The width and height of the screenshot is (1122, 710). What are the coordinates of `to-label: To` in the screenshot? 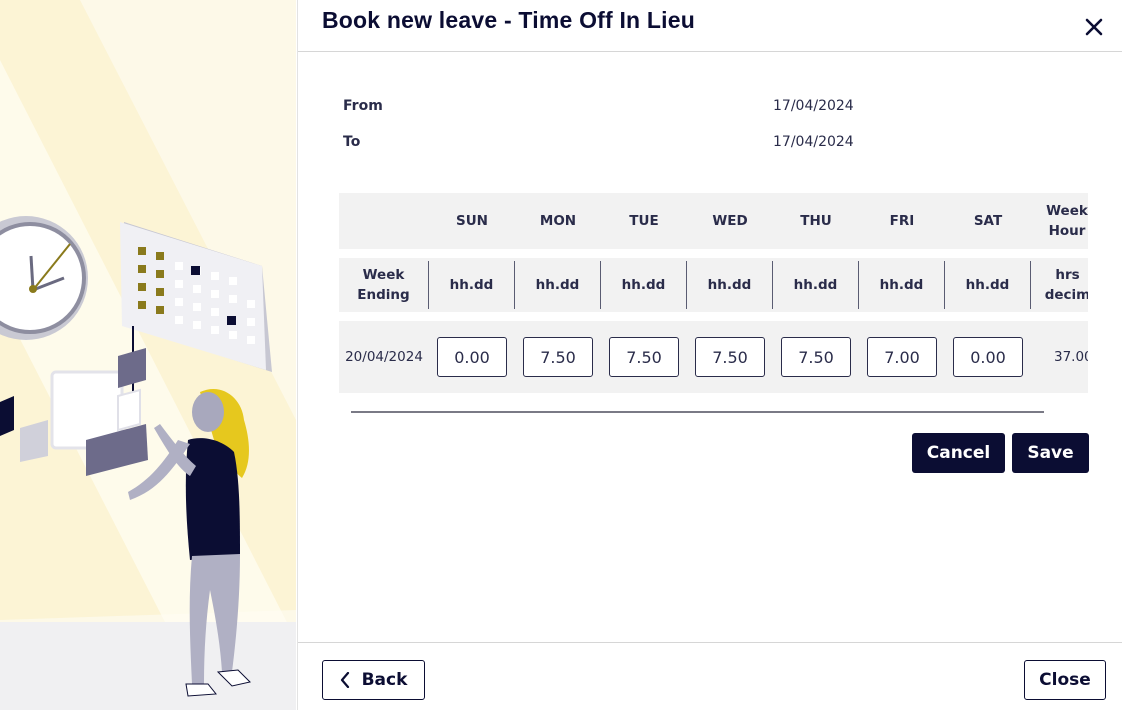 It's located at (352, 142).